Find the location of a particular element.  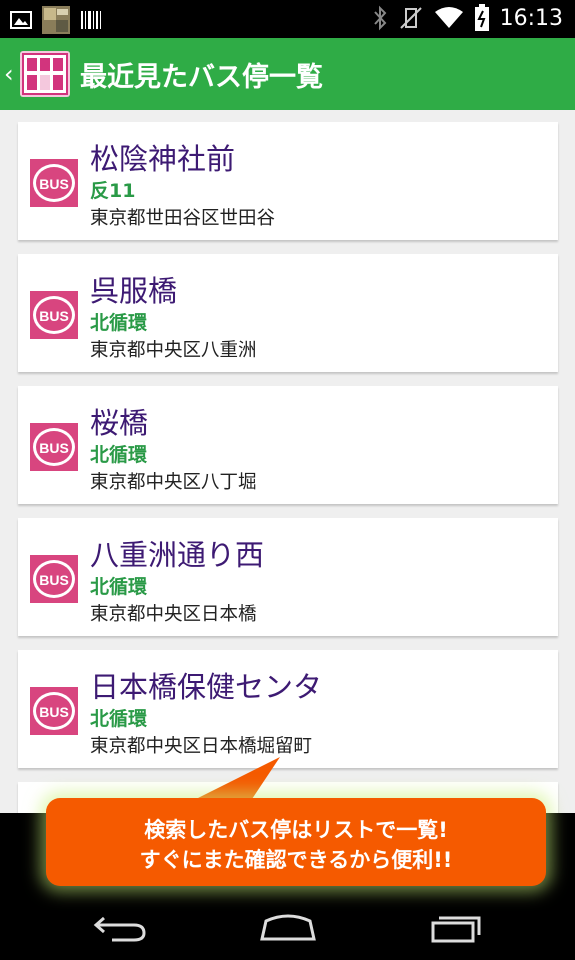

back-icon is located at coordinates (120, 928).